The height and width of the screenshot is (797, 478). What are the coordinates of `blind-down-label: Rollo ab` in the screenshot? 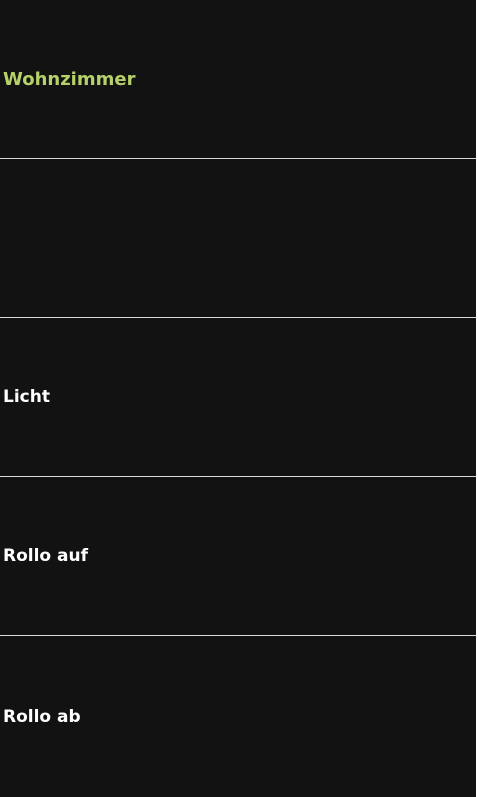 It's located at (42, 716).